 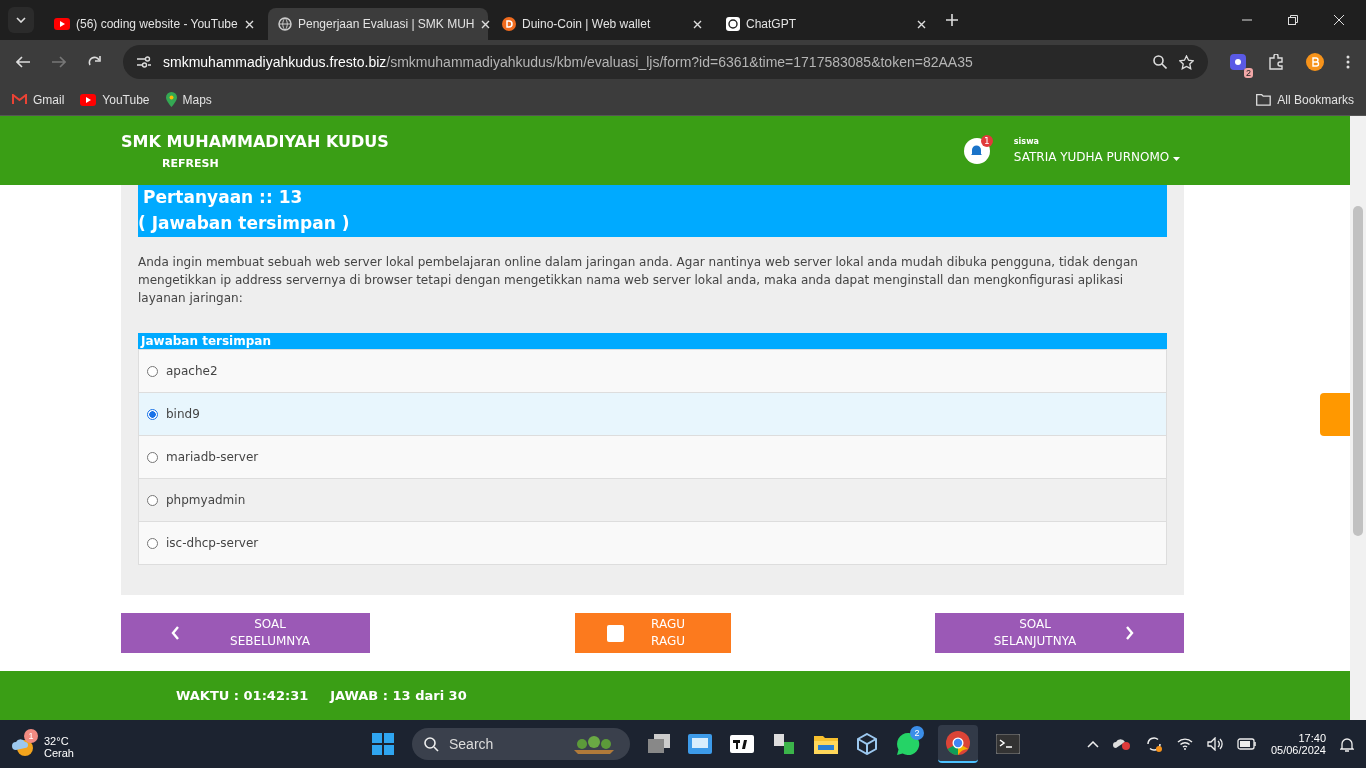 What do you see at coordinates (952, 20) in the screenshot?
I see `new-tab-icon` at bounding box center [952, 20].